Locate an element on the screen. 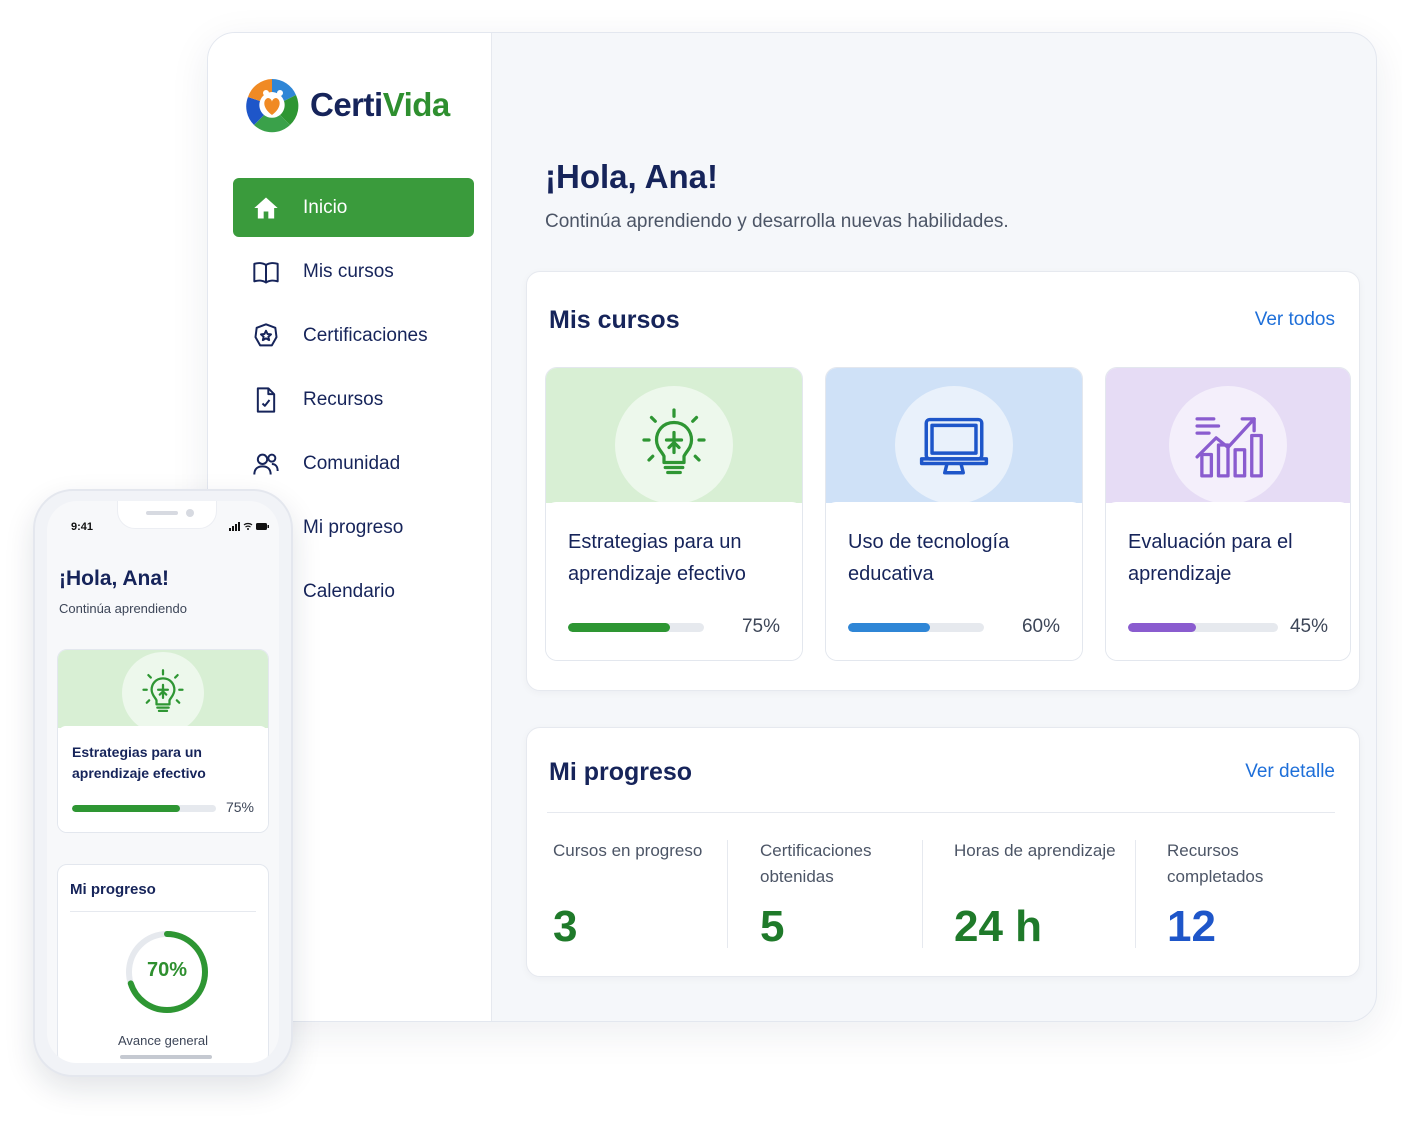  monitor-icon is located at coordinates (954, 445).